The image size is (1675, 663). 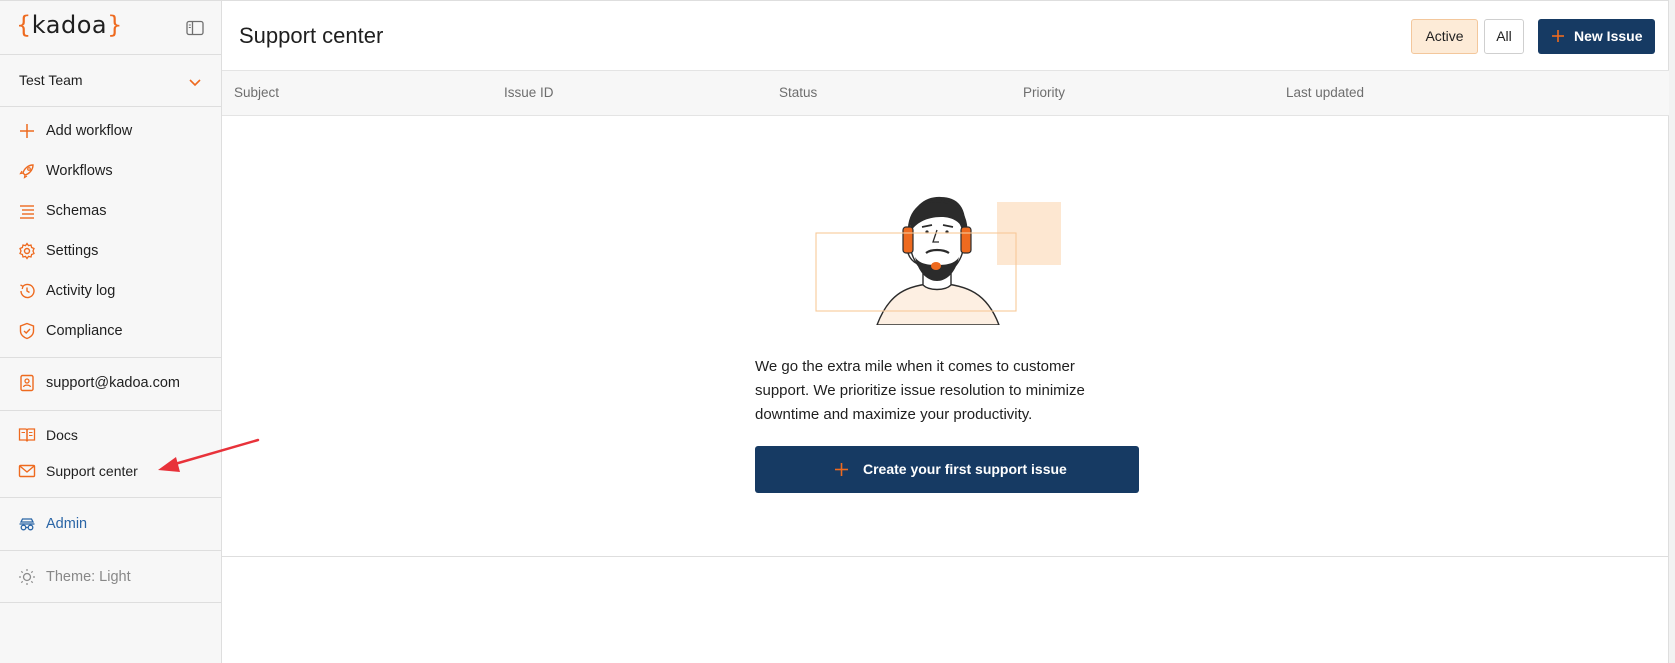 What do you see at coordinates (115, 25) in the screenshot?
I see `logo-right-brace: }` at bounding box center [115, 25].